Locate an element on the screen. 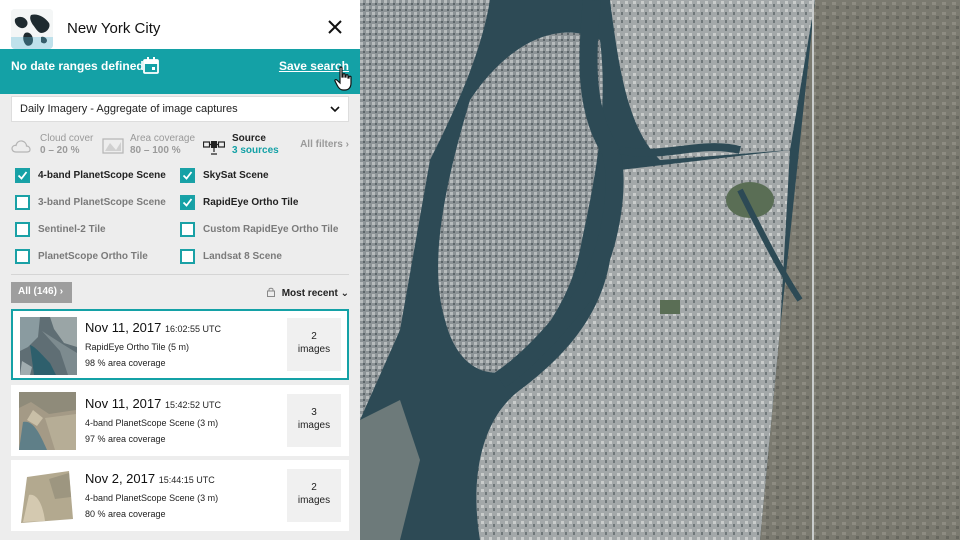 The height and width of the screenshot is (540, 960). globe-icon is located at coordinates (32, 29).